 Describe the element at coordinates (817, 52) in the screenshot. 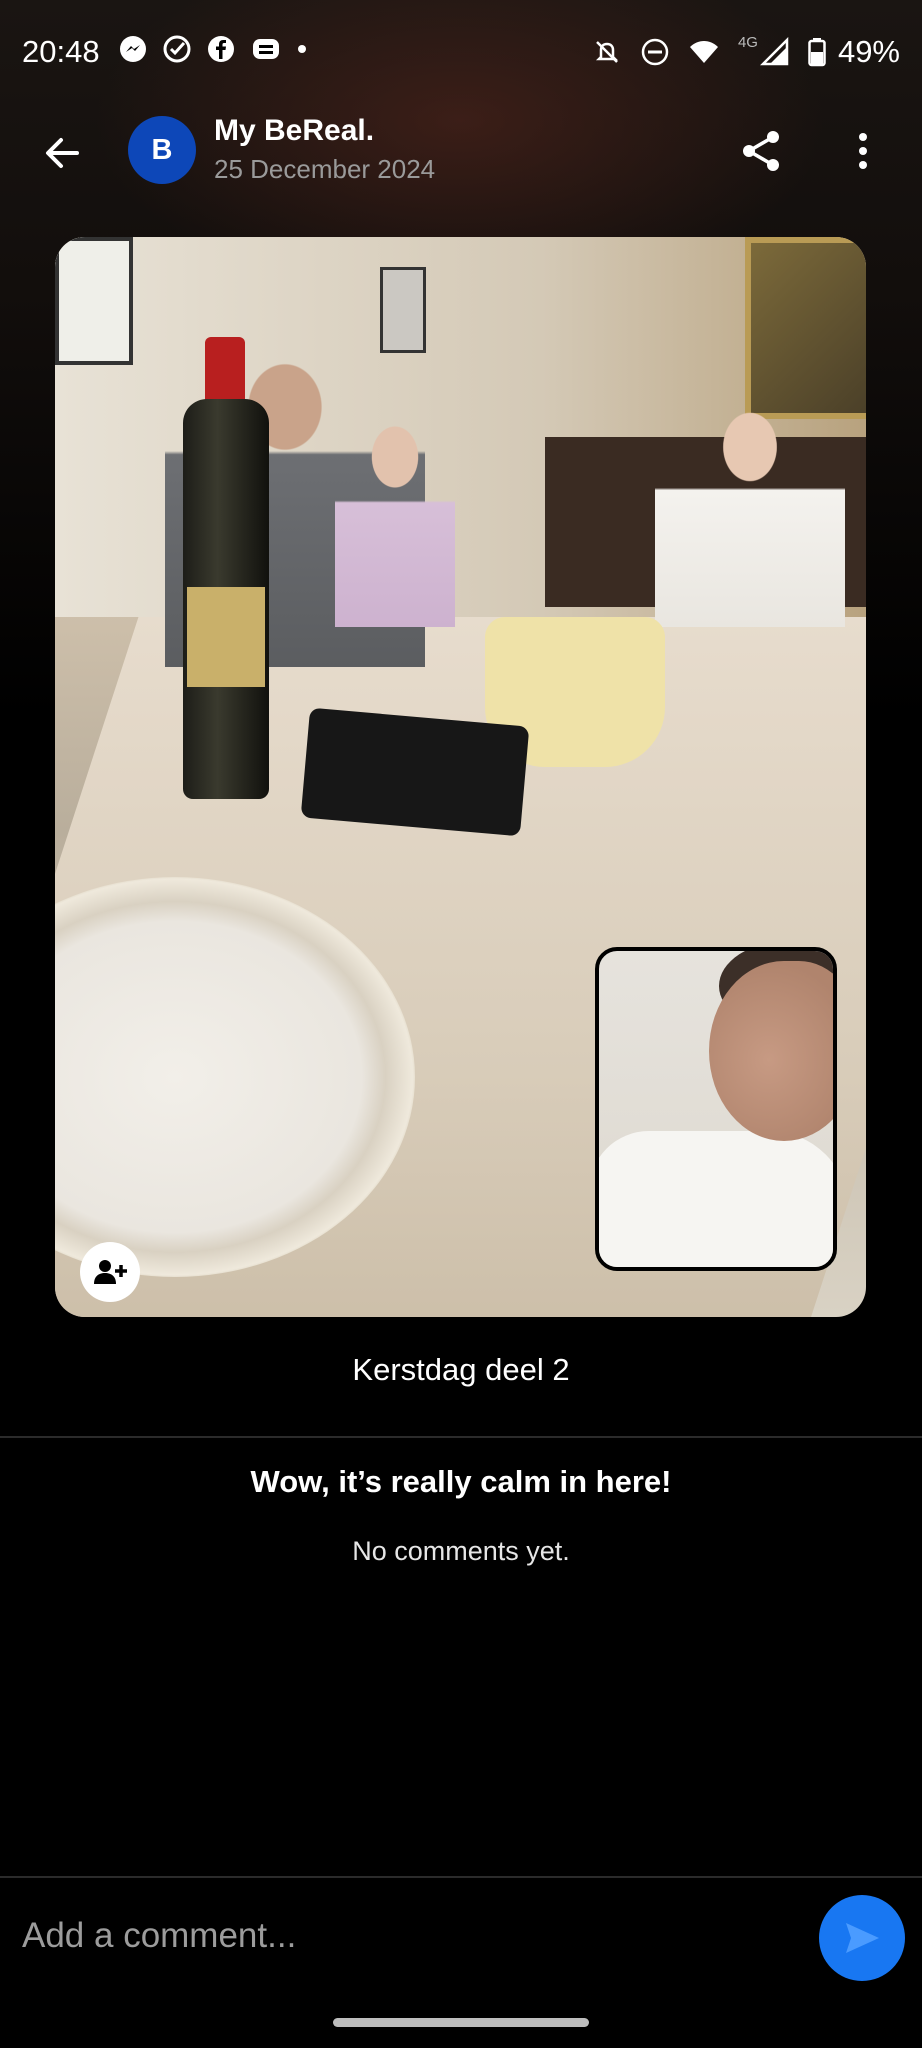

I see `battery-icon` at that location.